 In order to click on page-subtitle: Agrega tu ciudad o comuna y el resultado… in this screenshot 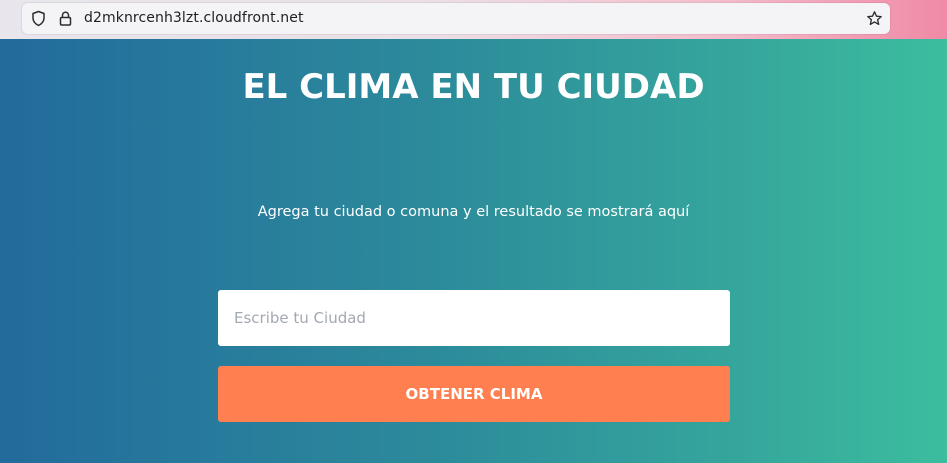, I will do `click(473, 212)`.